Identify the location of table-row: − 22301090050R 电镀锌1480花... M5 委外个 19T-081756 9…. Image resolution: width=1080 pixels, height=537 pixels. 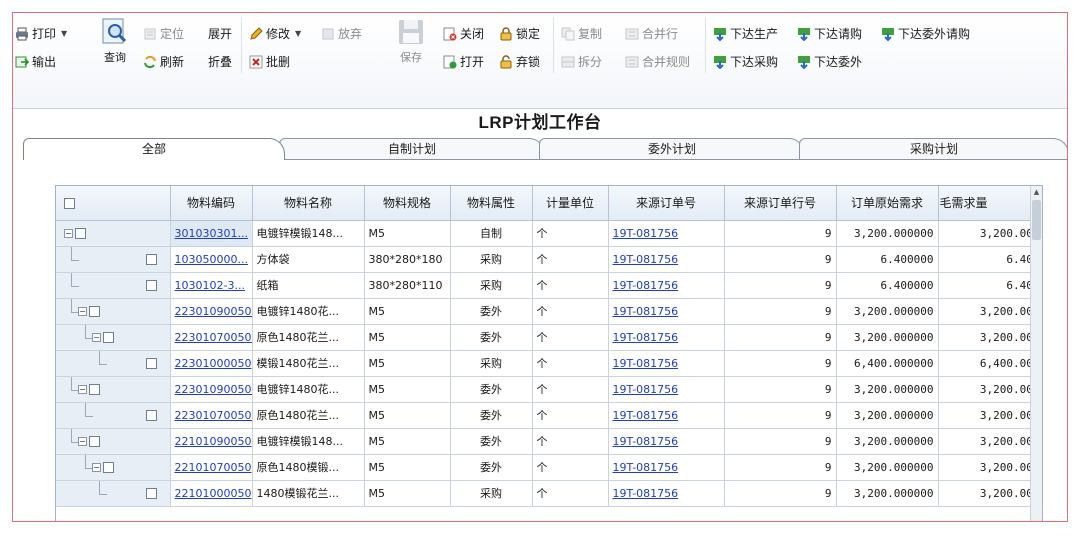
(549, 389).